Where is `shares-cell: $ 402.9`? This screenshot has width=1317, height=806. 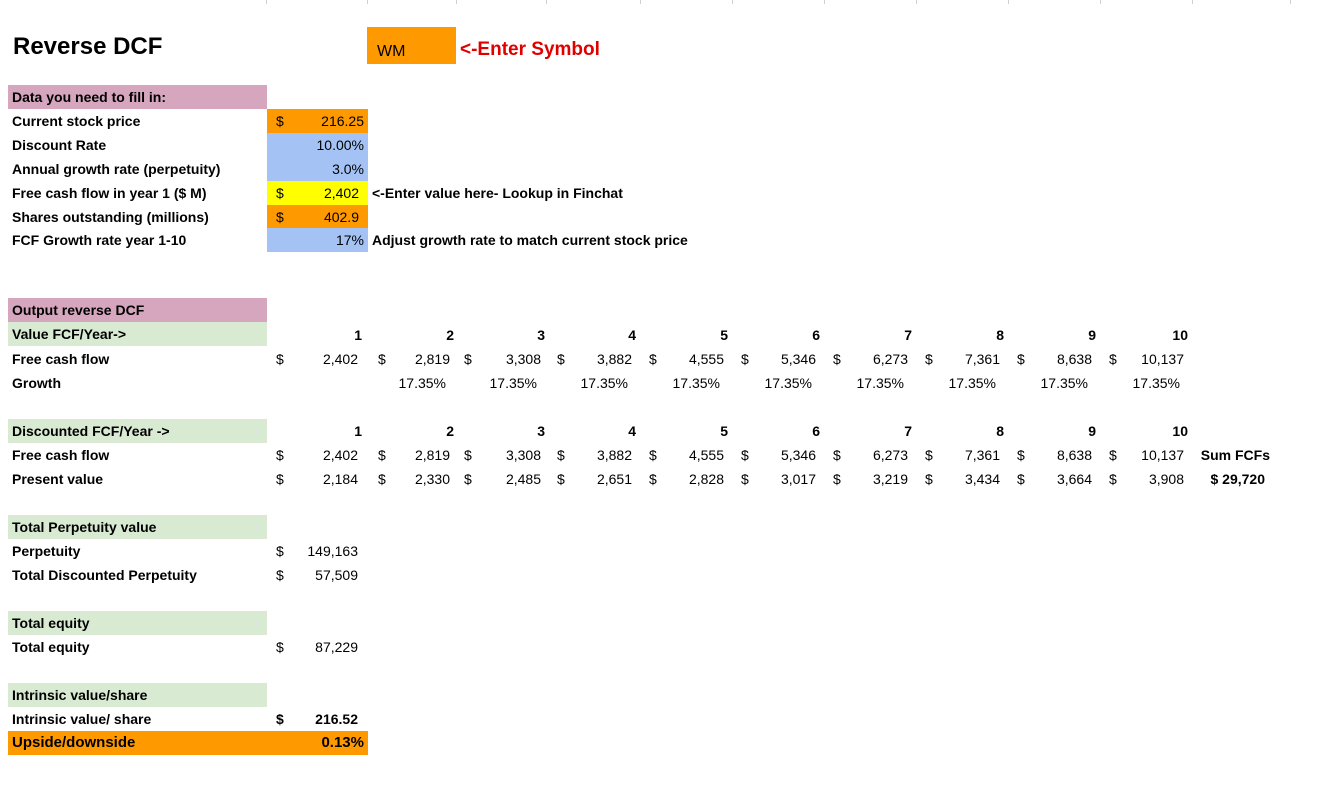
shares-cell: $ 402.9 is located at coordinates (317, 217).